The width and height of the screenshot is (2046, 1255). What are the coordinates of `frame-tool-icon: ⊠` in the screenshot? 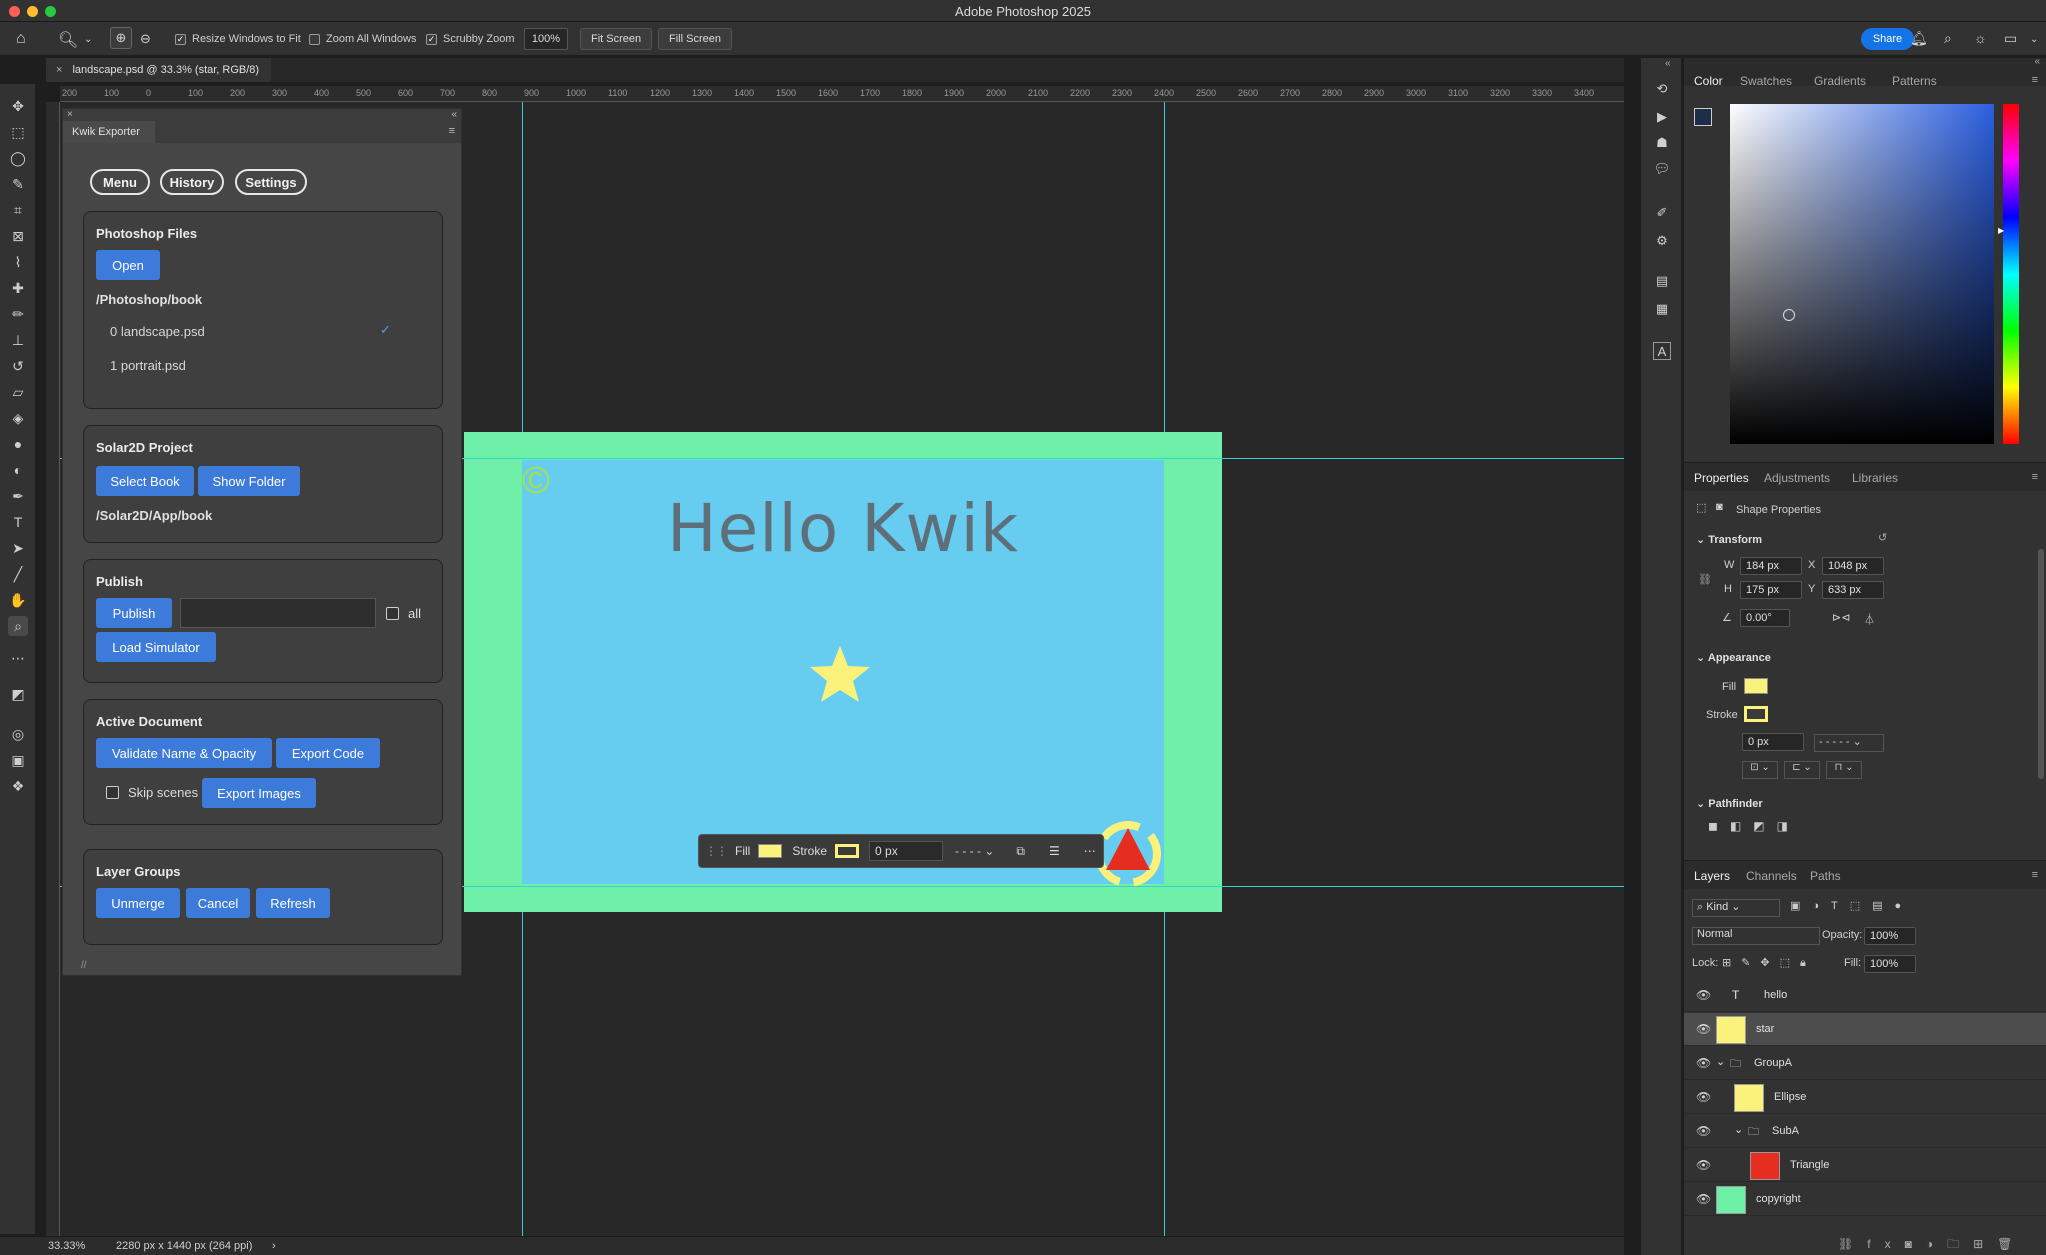 It's located at (18, 236).